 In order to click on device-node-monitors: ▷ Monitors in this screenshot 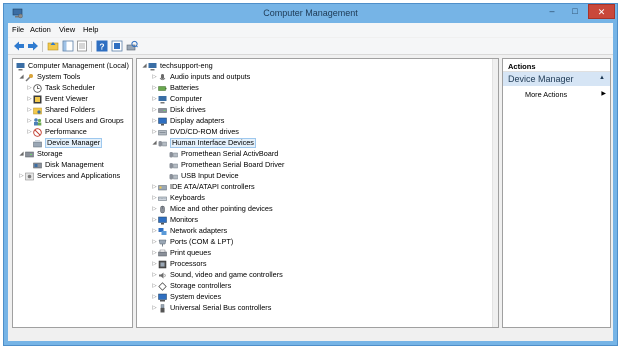, I will do `click(174, 220)`.